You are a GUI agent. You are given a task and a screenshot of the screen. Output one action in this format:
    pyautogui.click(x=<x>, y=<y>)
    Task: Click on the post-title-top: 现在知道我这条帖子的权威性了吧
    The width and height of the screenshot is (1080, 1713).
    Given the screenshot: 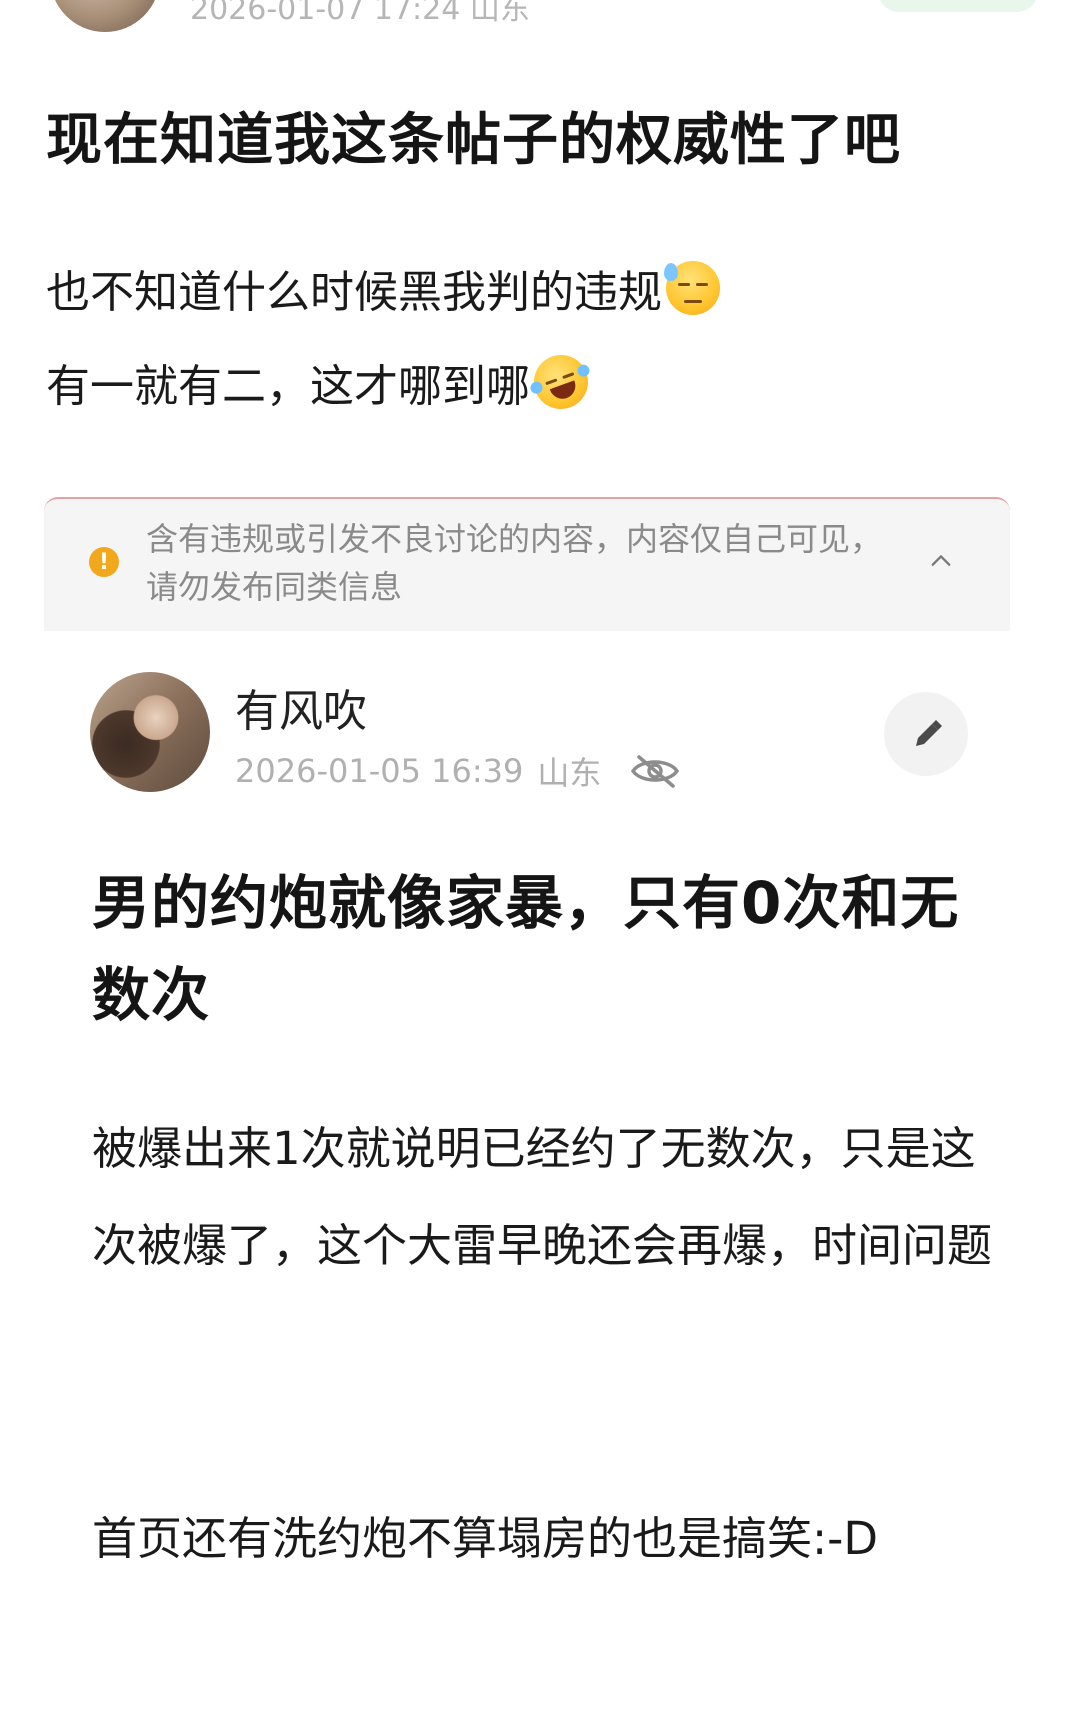 What is the action you would take?
    pyautogui.click(x=473, y=140)
    